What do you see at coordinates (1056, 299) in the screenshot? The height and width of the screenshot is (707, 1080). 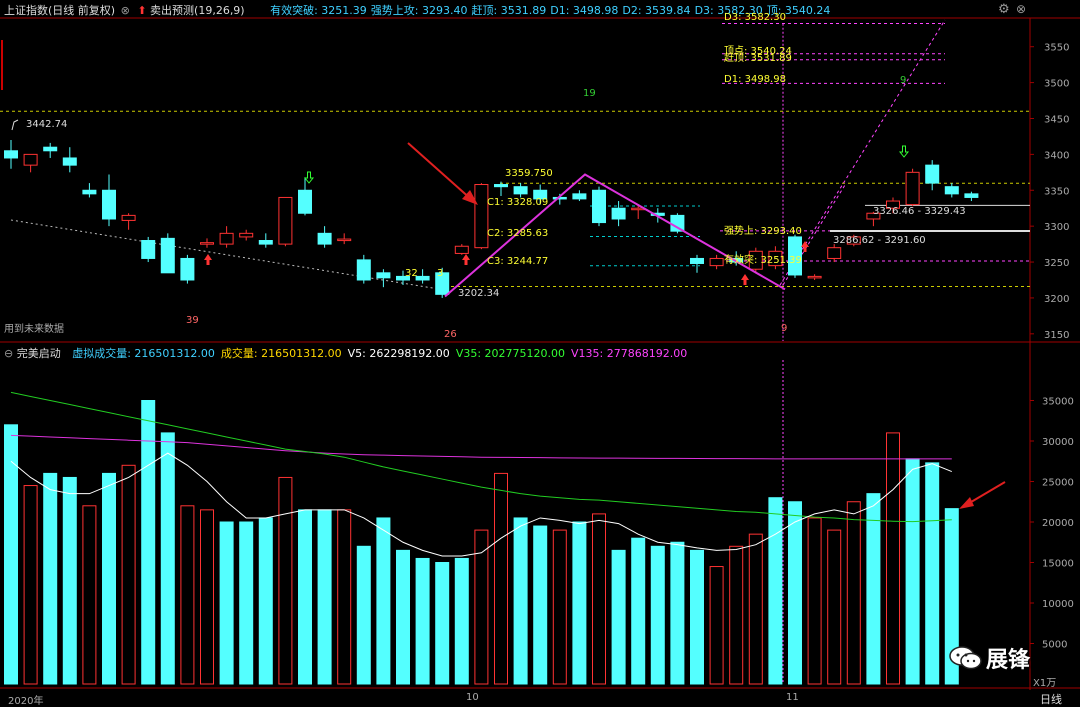 I see `y-tick-label: 3200` at bounding box center [1056, 299].